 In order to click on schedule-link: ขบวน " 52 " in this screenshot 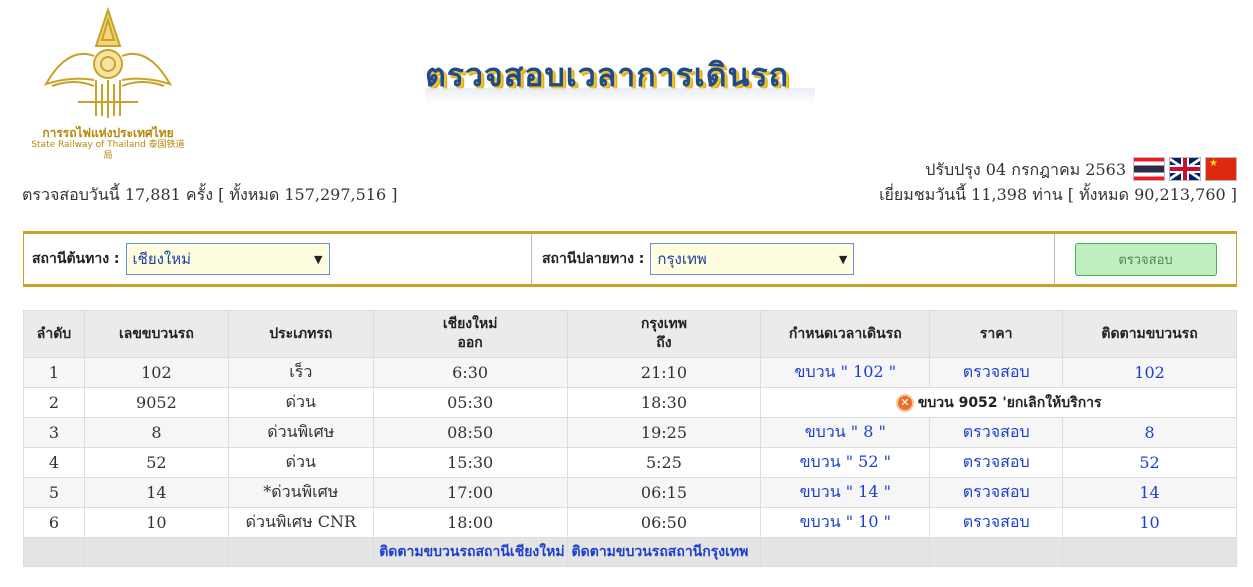, I will do `click(845, 461)`.